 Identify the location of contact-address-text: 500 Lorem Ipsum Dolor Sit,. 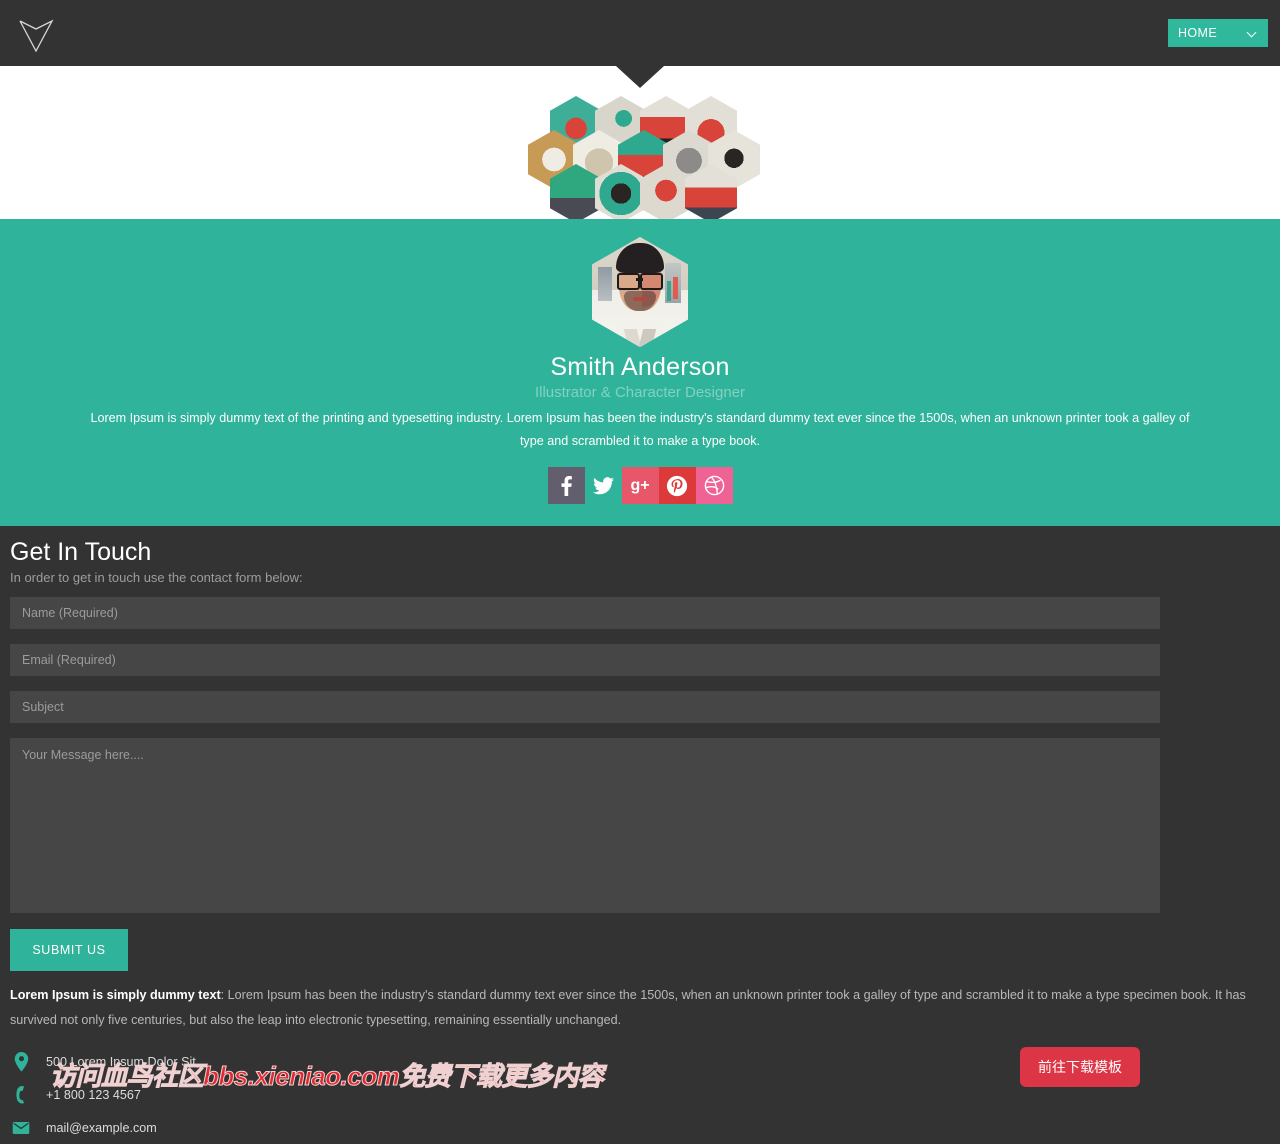
(123, 1061).